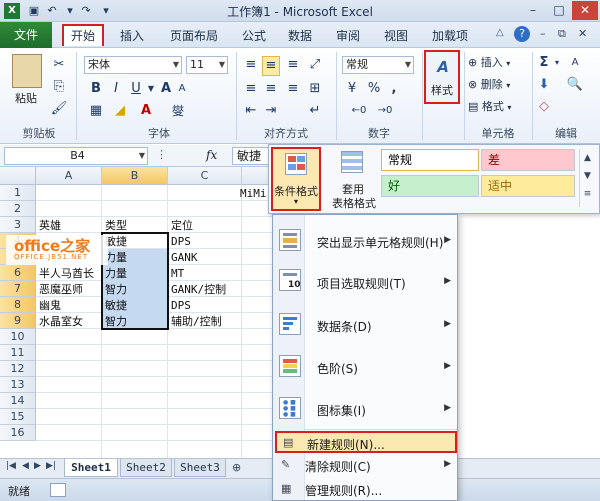 The height and width of the screenshot is (501, 600). I want to click on tab-formulas: 公式, so click(254, 36).